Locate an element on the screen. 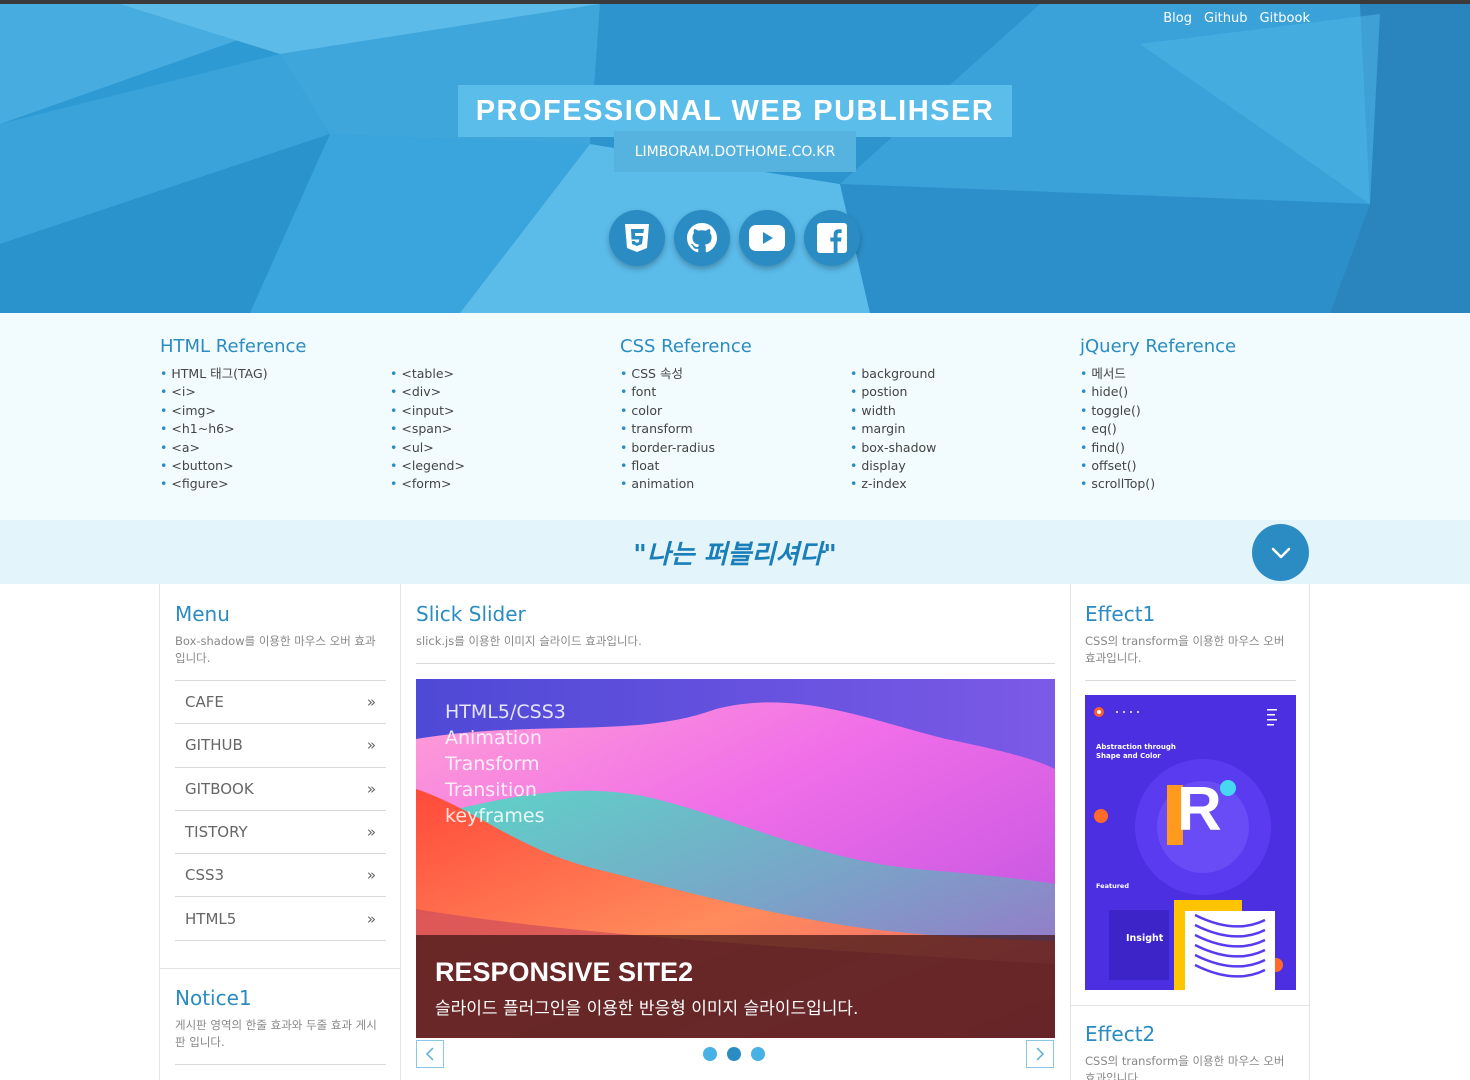 The image size is (1470, 1080). reference-item: z-index is located at coordinates (965, 484).